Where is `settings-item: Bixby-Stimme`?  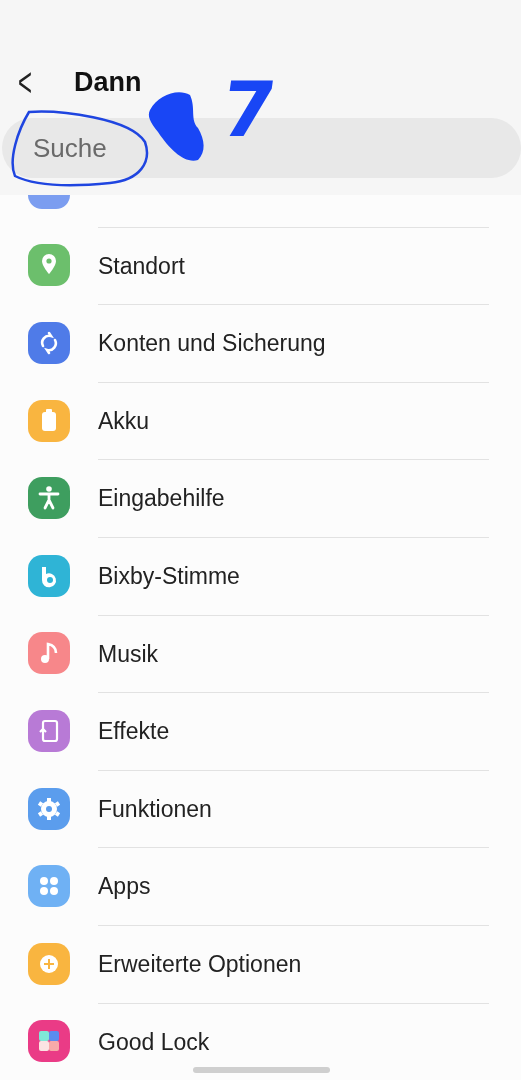
settings-item: Bixby-Stimme is located at coordinates (169, 576).